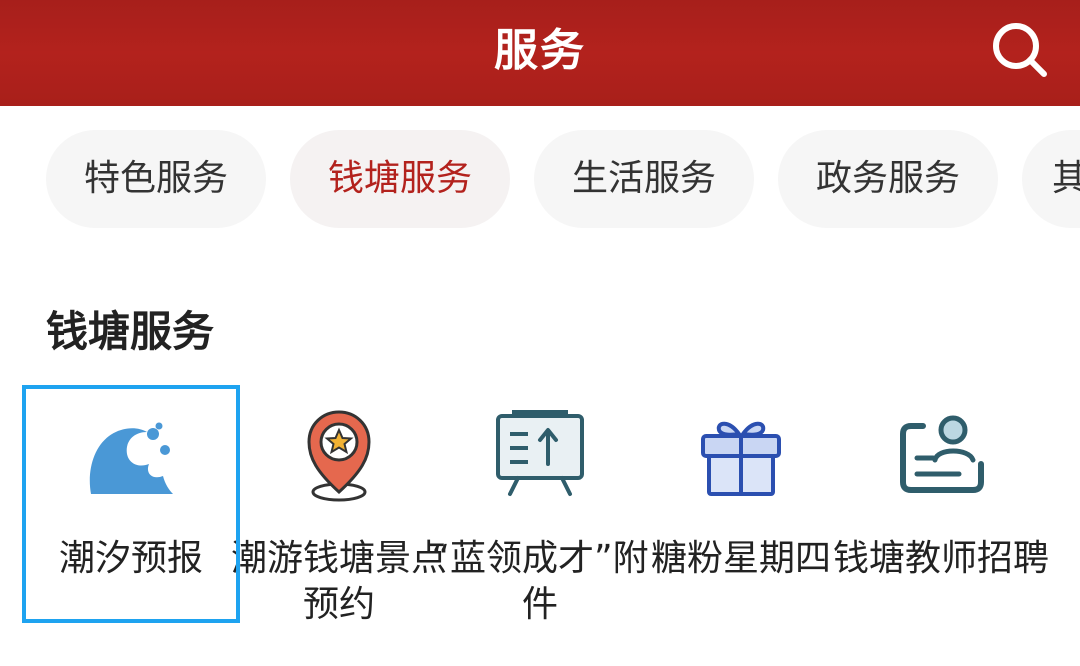 Image resolution: width=1080 pixels, height=666 pixels. What do you see at coordinates (941, 506) in the screenshot?
I see `service-teacher-recruitment: 钱塘教师招聘` at bounding box center [941, 506].